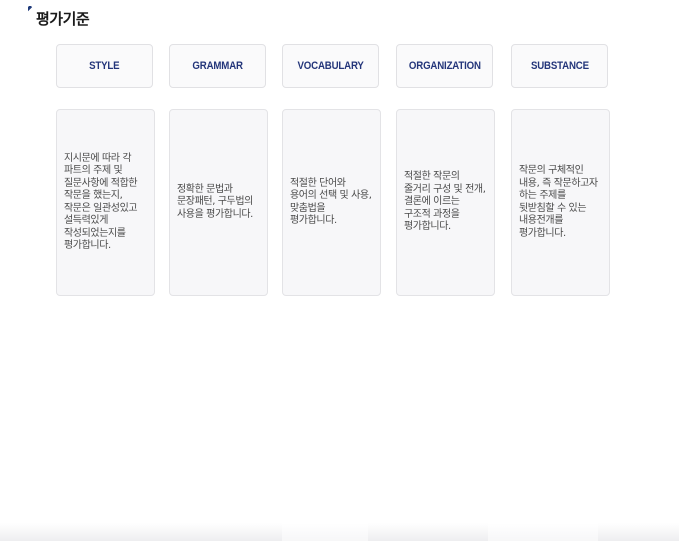 The image size is (679, 541). I want to click on criterion-description-text: 적절한 단어와 용어의 선택 및 사용, 맞춤법을 평가합니다., so click(331, 202).